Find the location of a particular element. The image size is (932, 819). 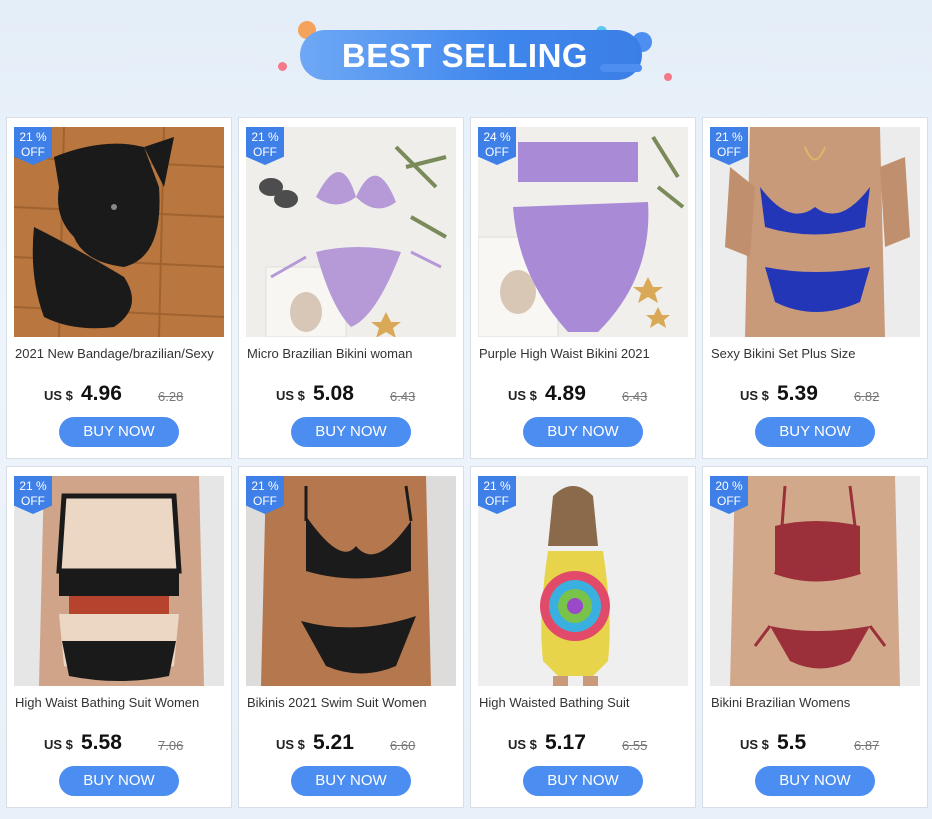

sale-price: 5.39 is located at coordinates (797, 393).